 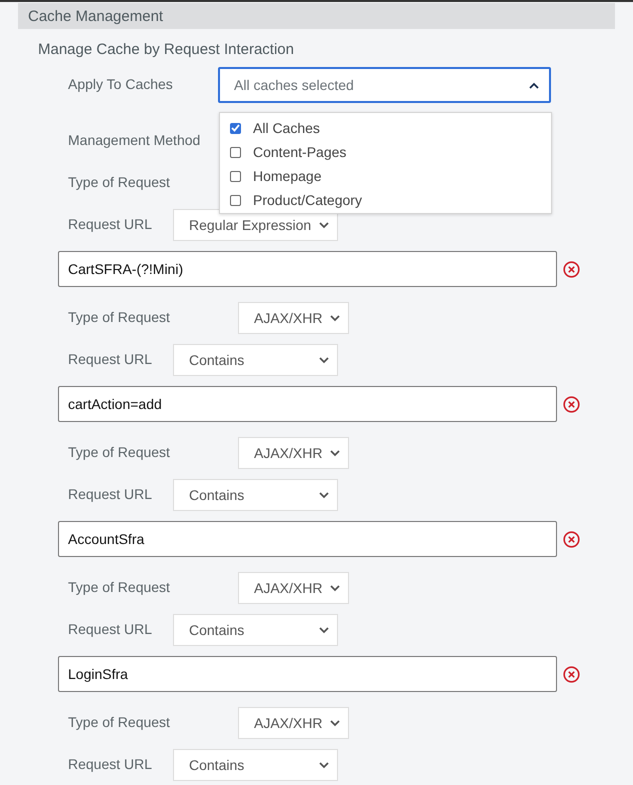 What do you see at coordinates (384, 85) in the screenshot?
I see `cache-select: All caches selected` at bounding box center [384, 85].